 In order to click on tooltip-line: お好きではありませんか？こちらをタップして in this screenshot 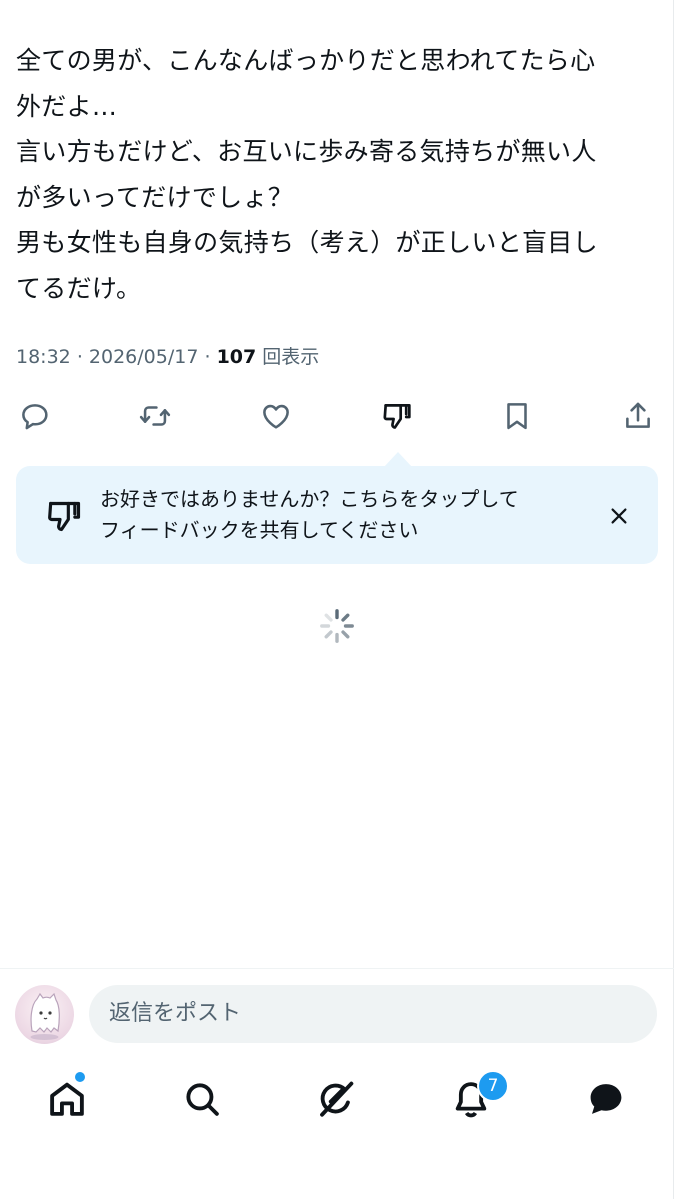, I will do `click(309, 499)`.